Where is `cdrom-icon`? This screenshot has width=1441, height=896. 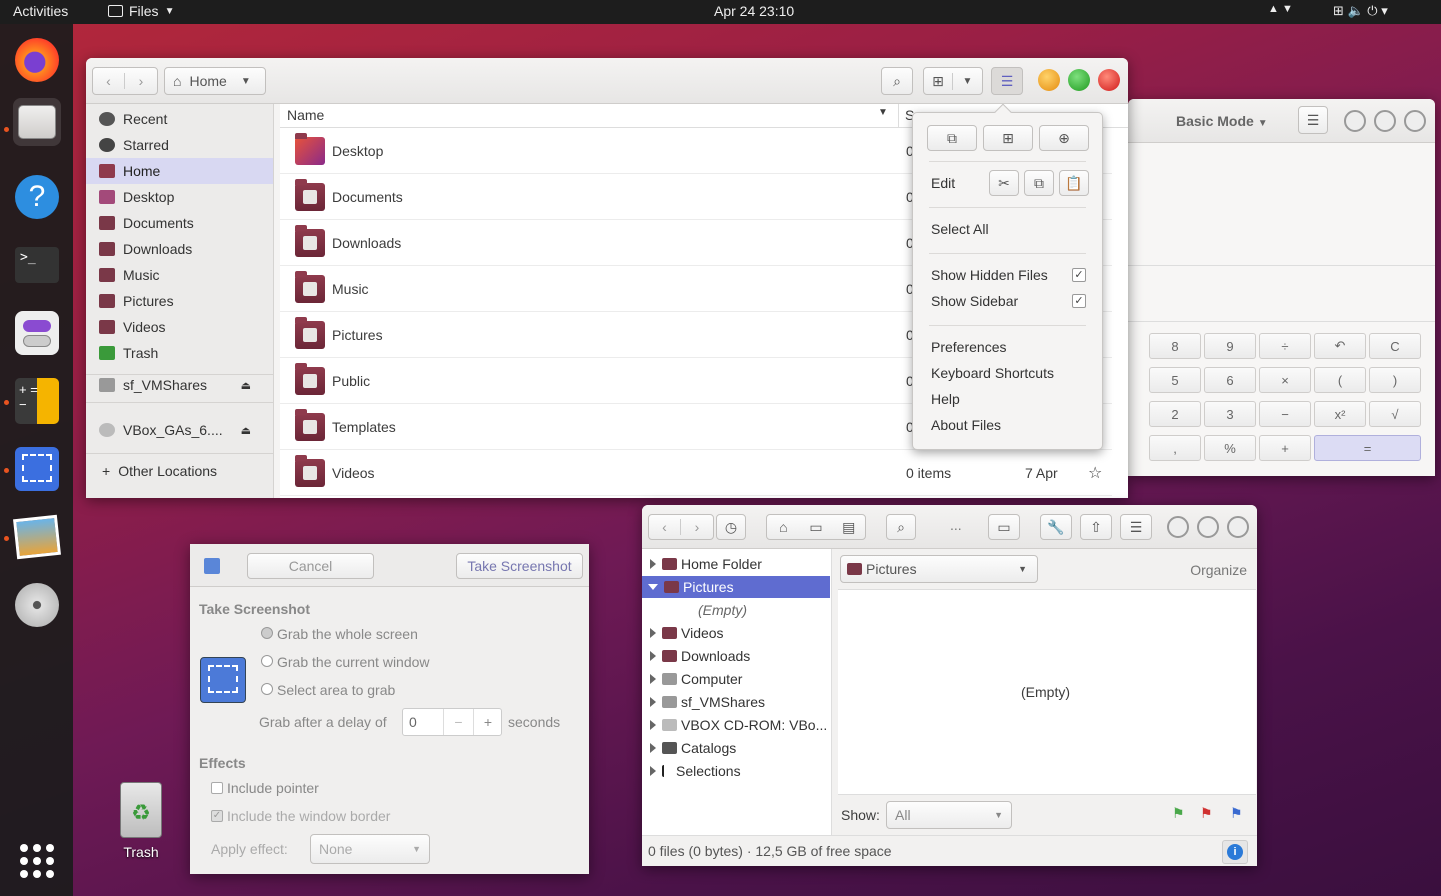
cdrom-icon is located at coordinates (37, 605).